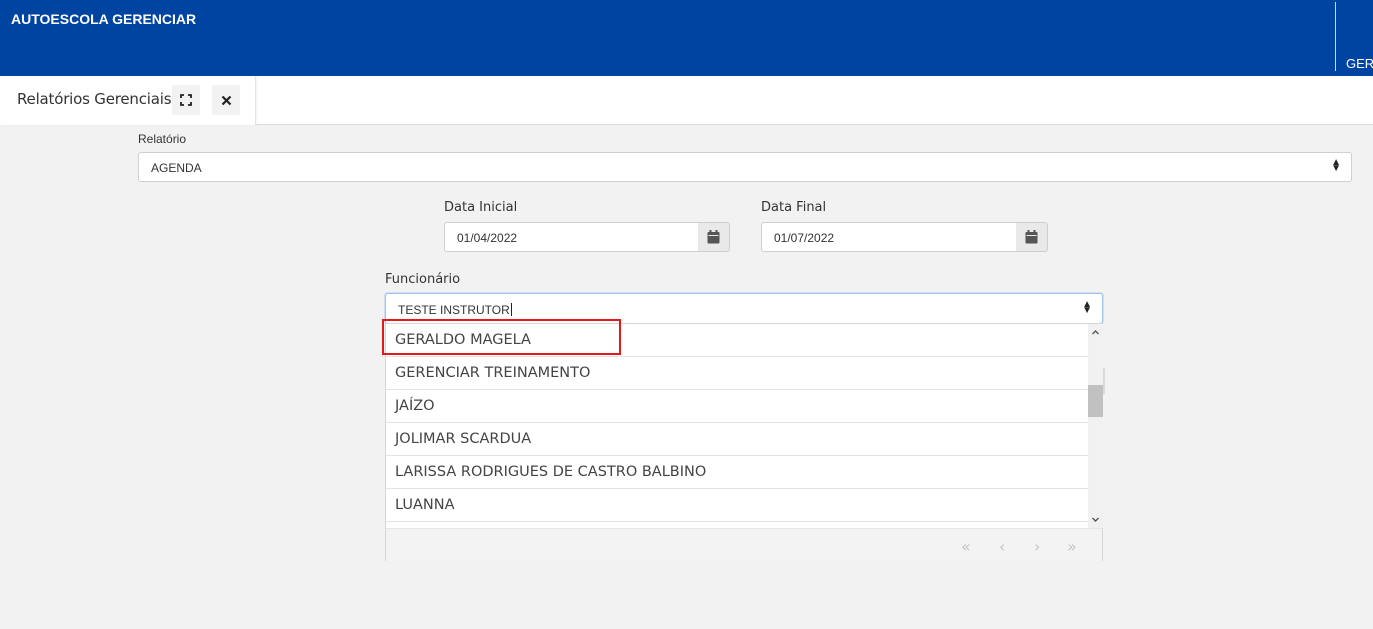 Image resolution: width=1373 pixels, height=629 pixels. I want to click on tab-relatorios-gerenciais: Relatórios Gerenciais, so click(128, 100).